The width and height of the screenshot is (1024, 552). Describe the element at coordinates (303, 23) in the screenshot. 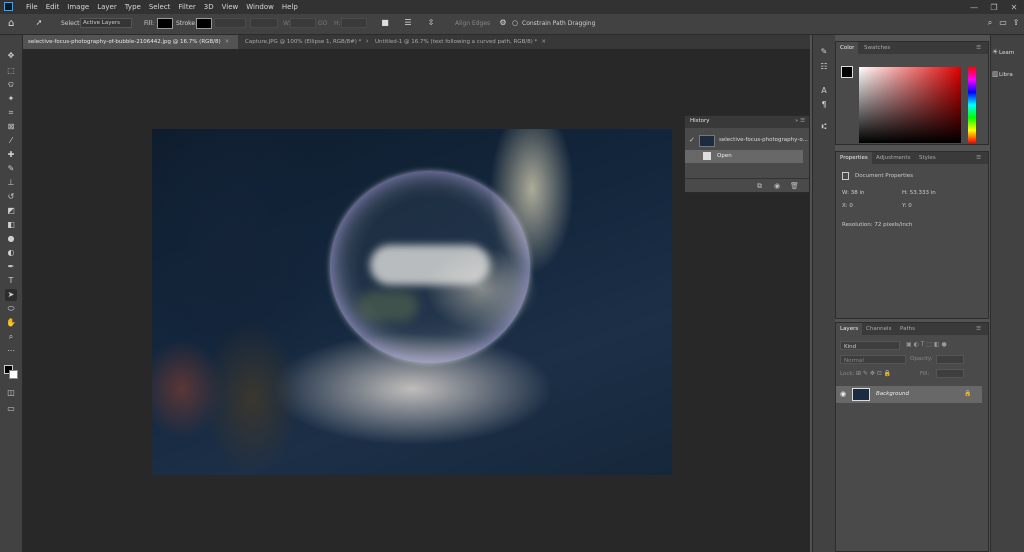

I see `width-field` at that location.